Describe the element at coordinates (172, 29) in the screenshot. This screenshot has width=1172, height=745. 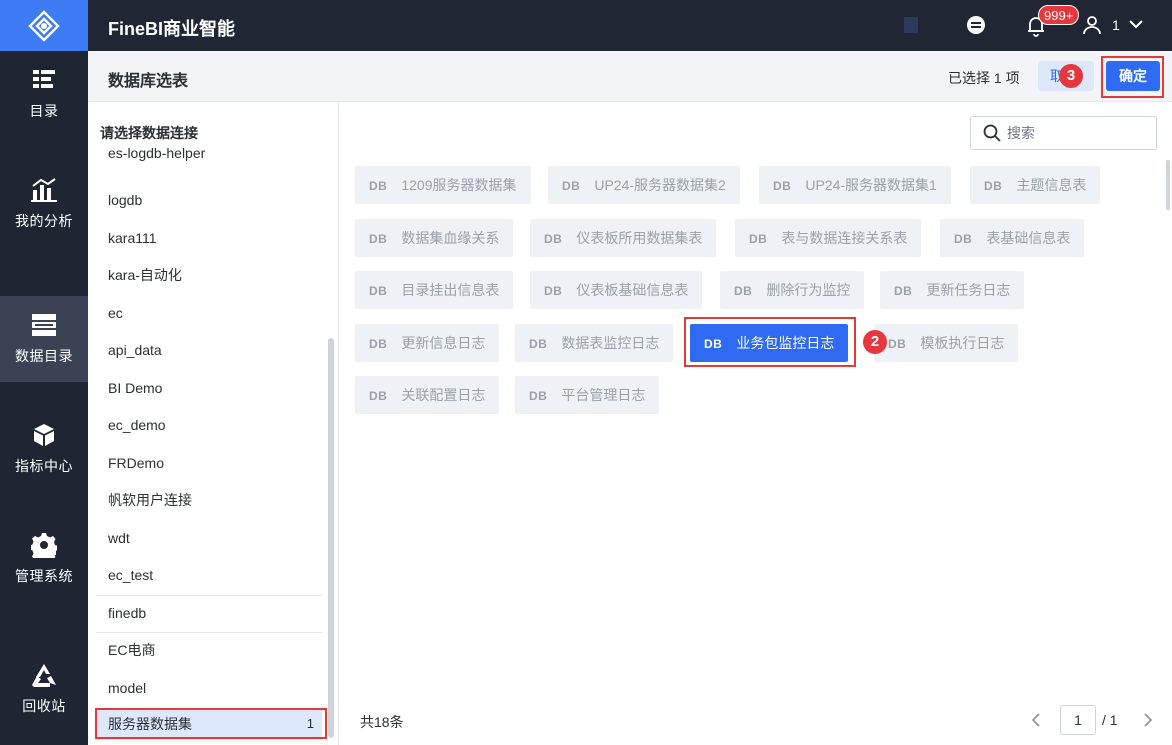
I see `app-title: FineBI商业智能` at that location.